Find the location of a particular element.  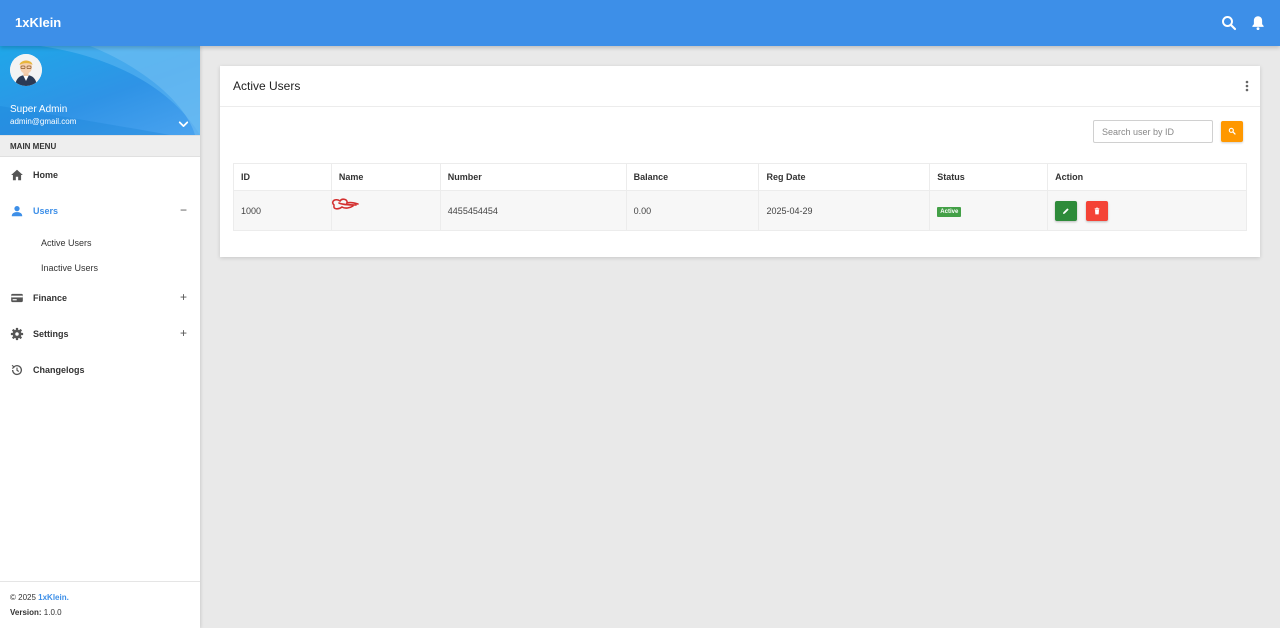

sidebar-subitem-label: Active Users is located at coordinates (66, 243).